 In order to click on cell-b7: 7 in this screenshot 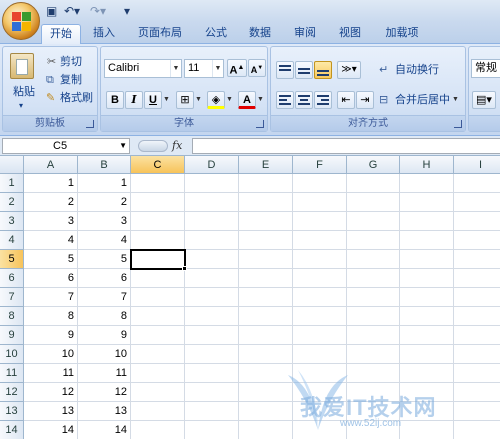, I will do `click(104, 297)`.